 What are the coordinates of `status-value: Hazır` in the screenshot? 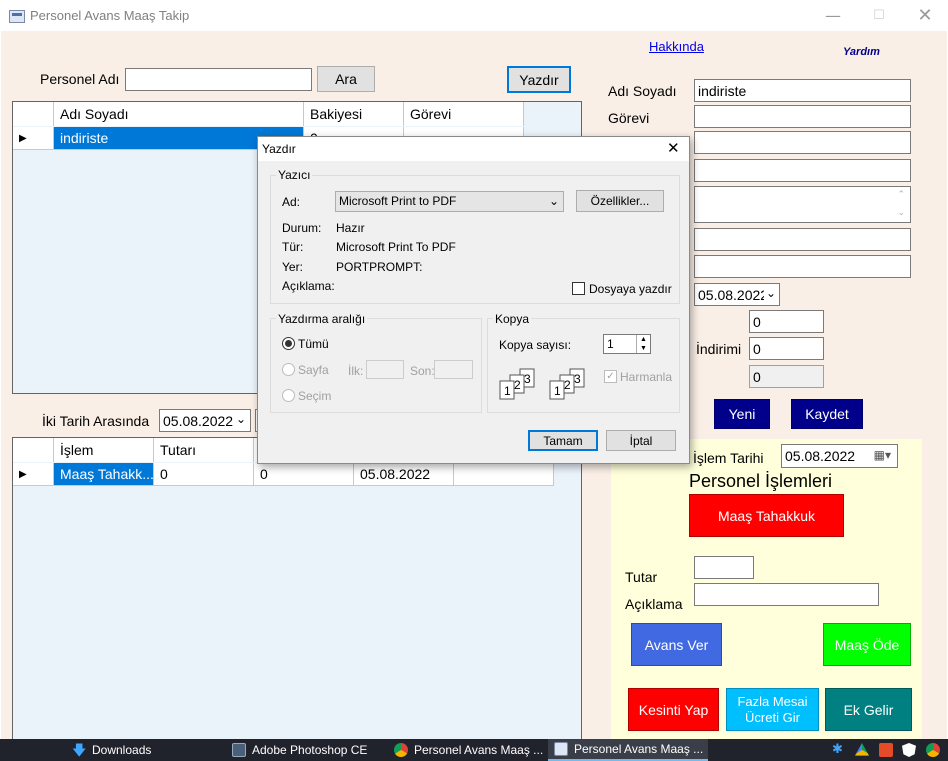 It's located at (350, 228).